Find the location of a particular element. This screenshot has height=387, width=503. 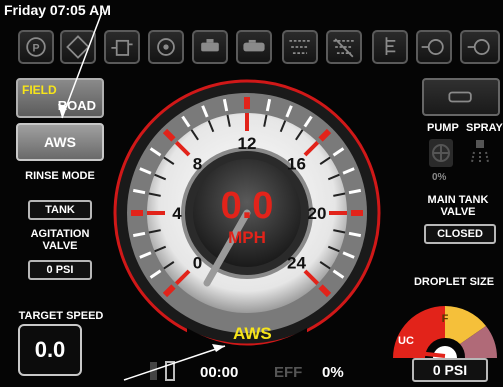

rinse-mode-value: TANK is located at coordinates (60, 210).